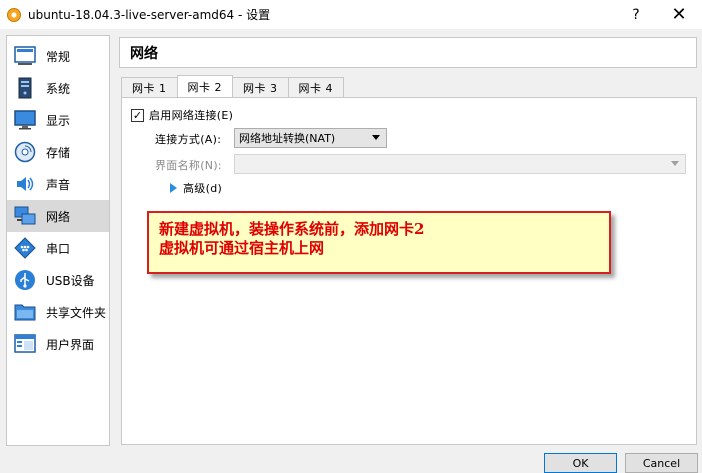 This screenshot has height=473, width=702. Describe the element at coordinates (188, 139) in the screenshot. I see `attach-label: 连接方式(A):` at that location.